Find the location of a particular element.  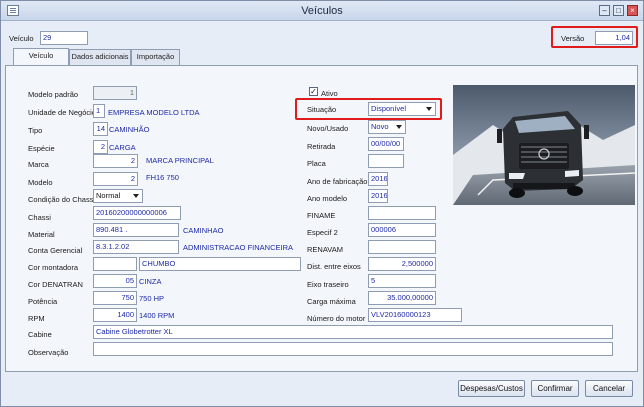

especif2-field: 000006 is located at coordinates (402, 230).